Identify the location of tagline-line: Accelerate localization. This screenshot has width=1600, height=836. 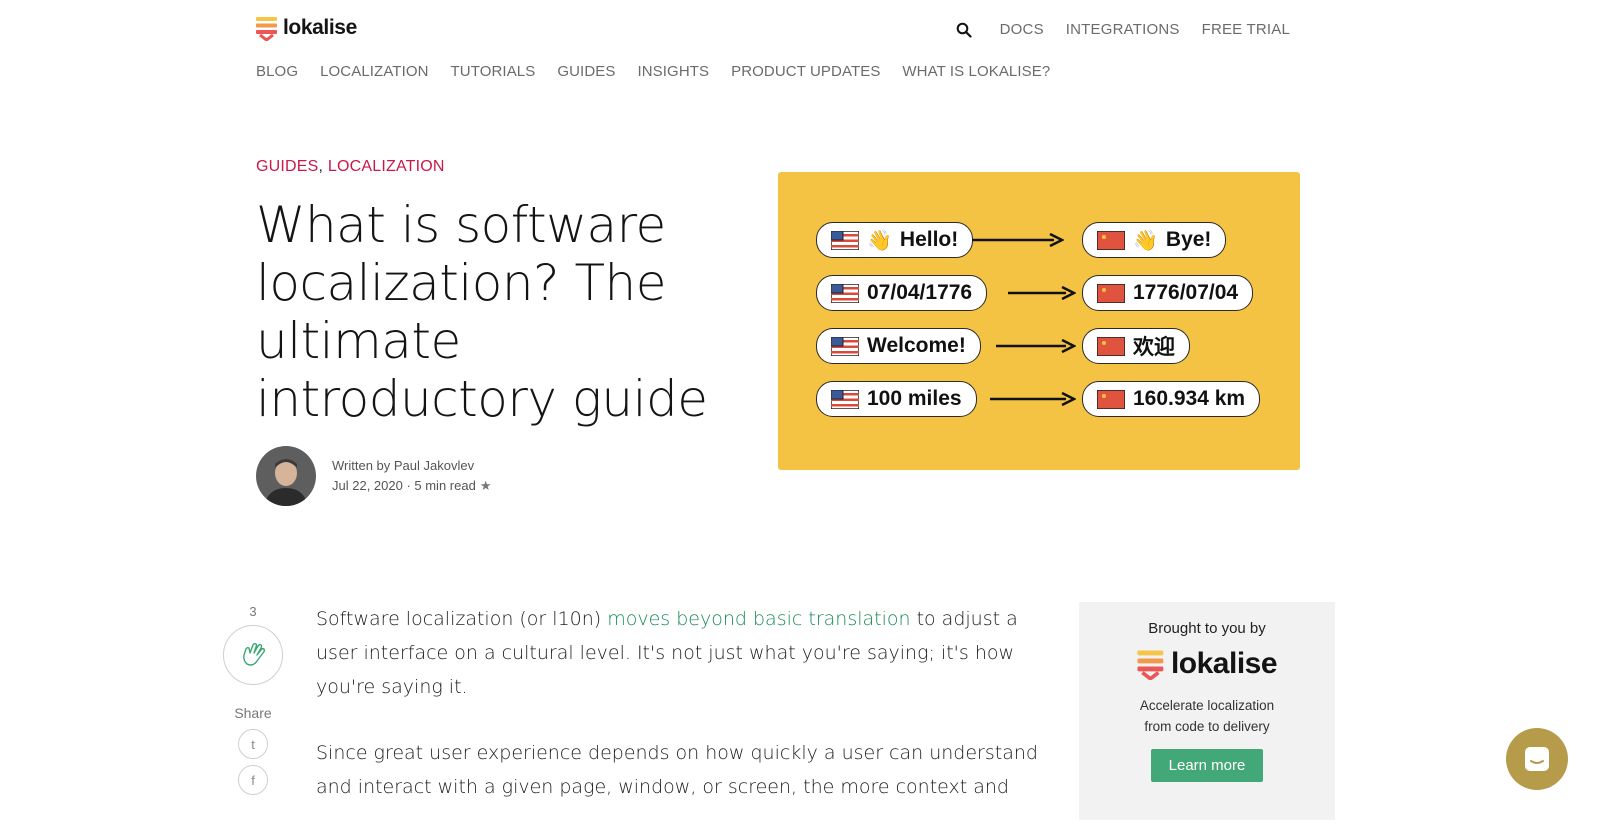
(1207, 705).